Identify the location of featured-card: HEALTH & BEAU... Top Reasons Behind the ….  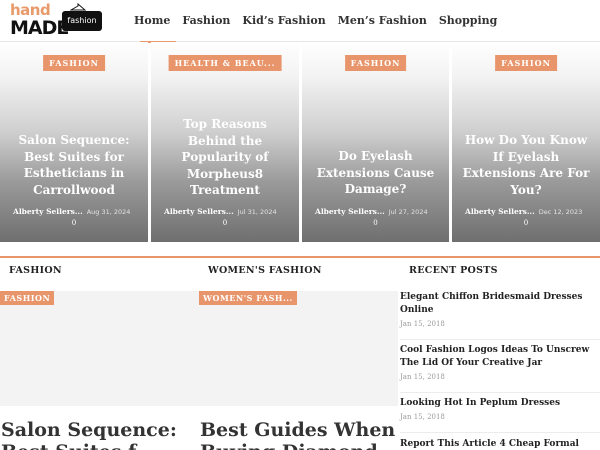
(225, 142).